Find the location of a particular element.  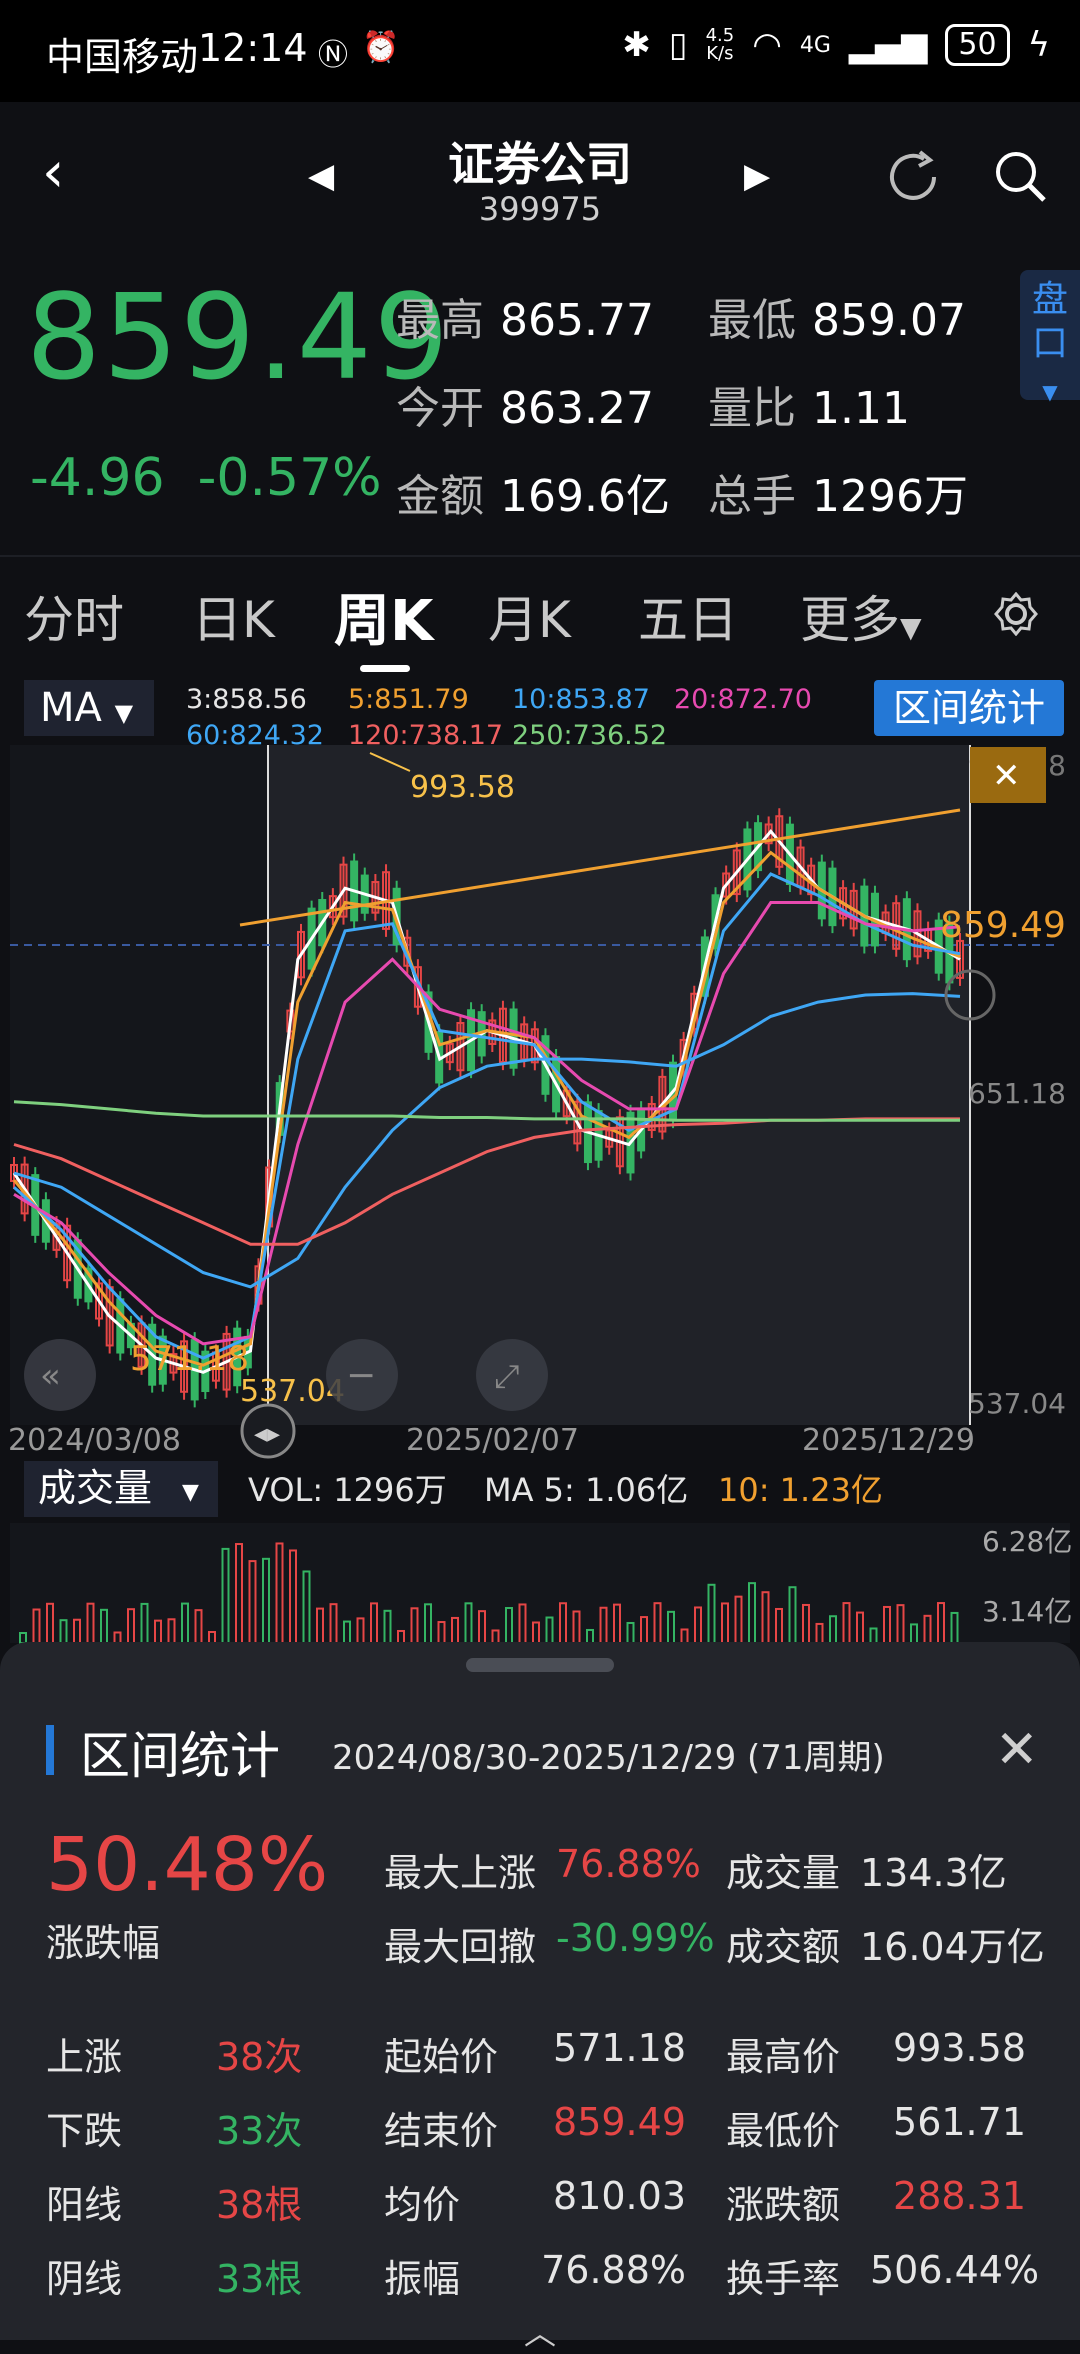

ma-3-value: 3:858.56 is located at coordinates (246, 699).